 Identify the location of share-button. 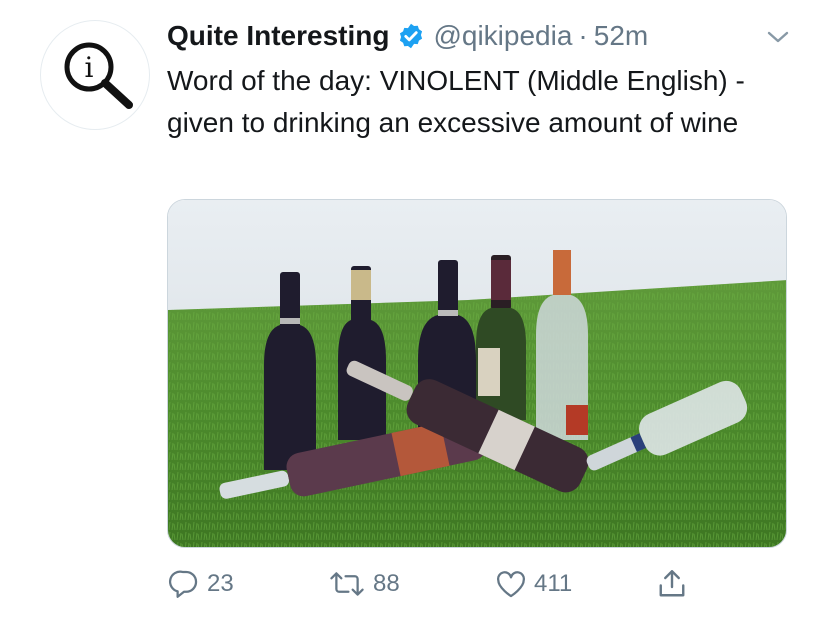
(675, 584).